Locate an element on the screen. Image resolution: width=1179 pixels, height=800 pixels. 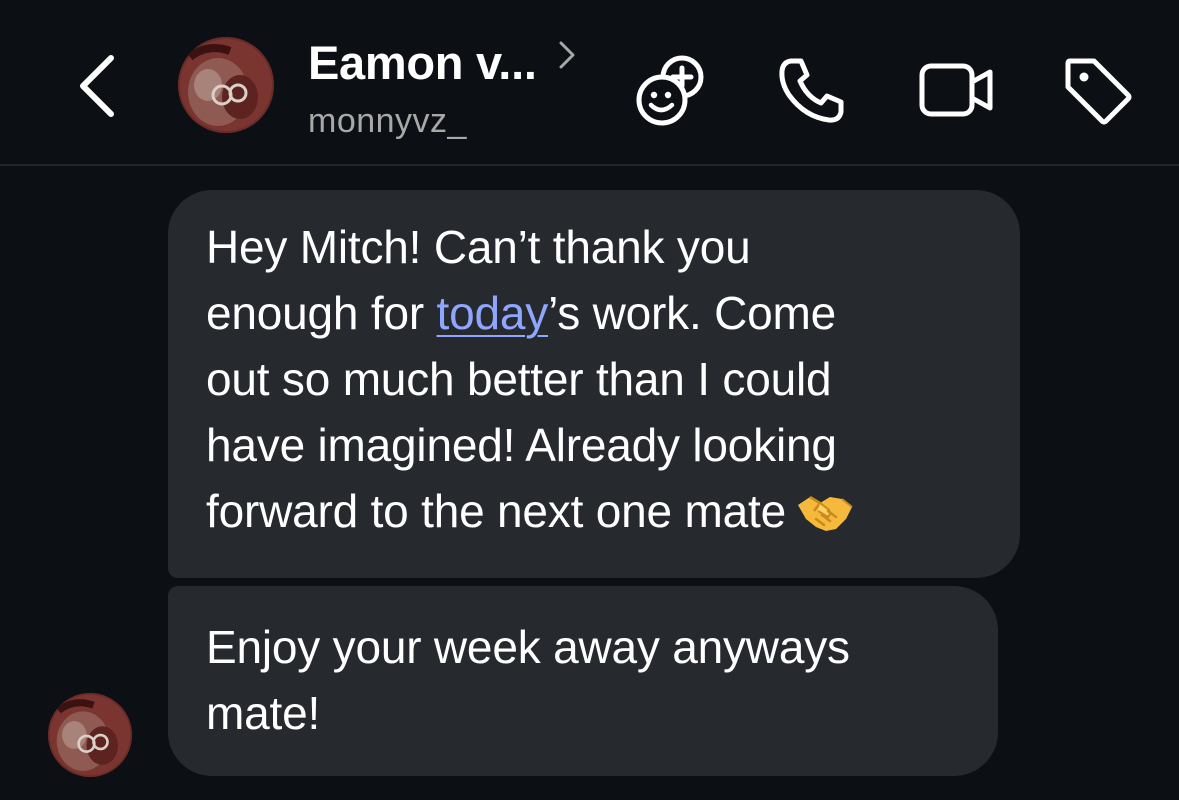
date-link: today is located at coordinates (493, 313).